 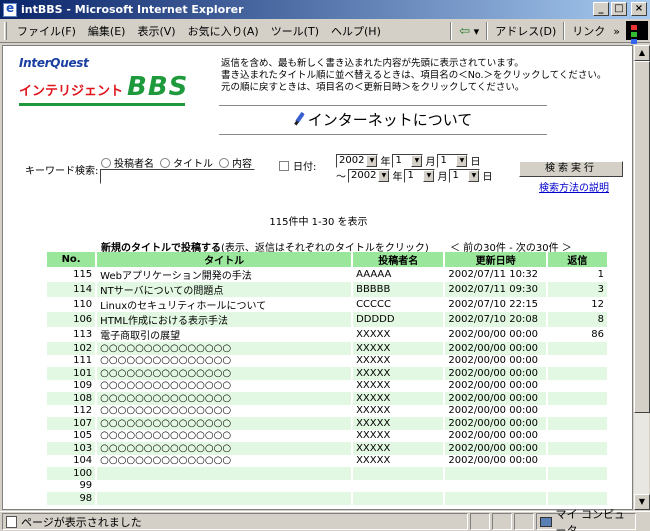 I want to click on links-chevron-icon: », so click(x=616, y=31).